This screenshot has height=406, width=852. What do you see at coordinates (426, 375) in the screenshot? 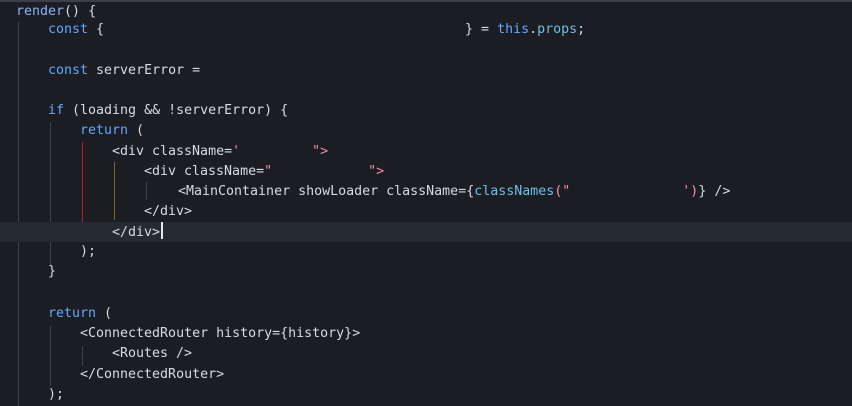
I see `code-line: </ConnectedRouter>` at bounding box center [426, 375].